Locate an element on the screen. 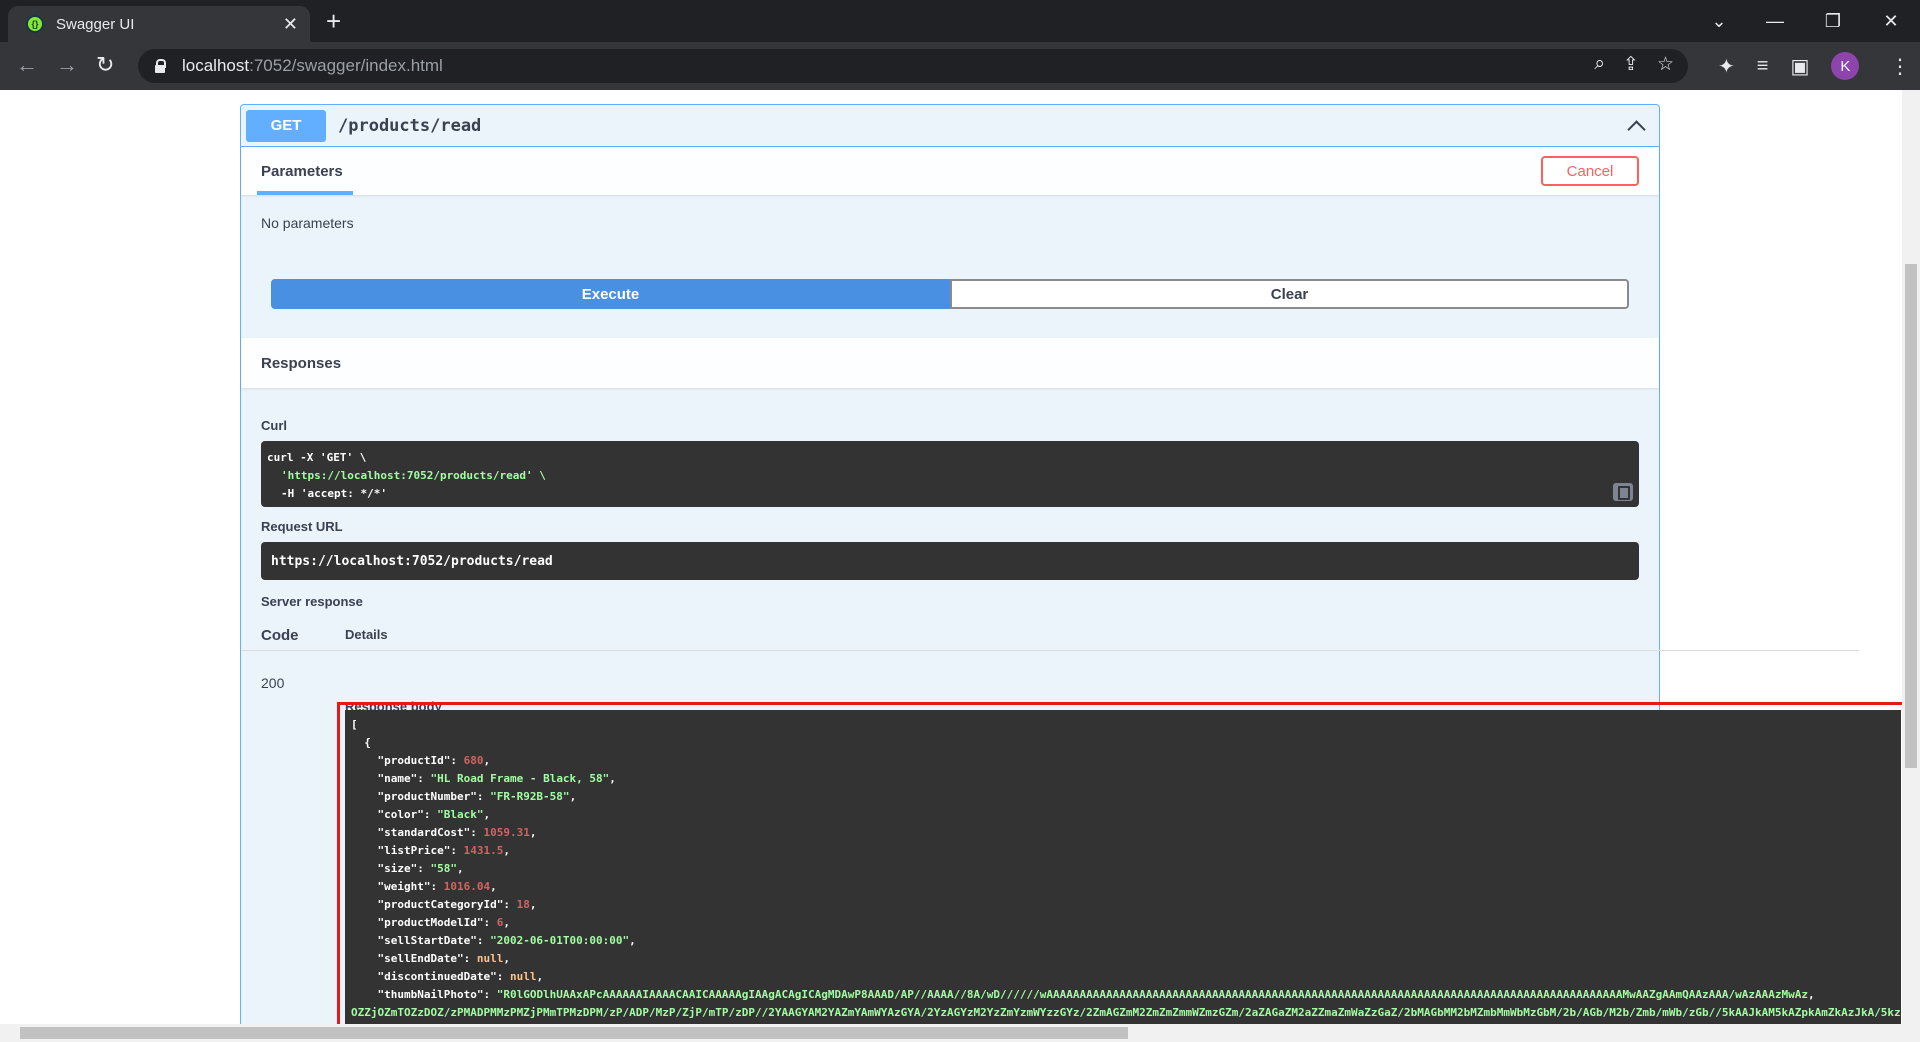 This screenshot has height=1042, width=1920. bookmark-star-icon: ☆ is located at coordinates (1665, 64).